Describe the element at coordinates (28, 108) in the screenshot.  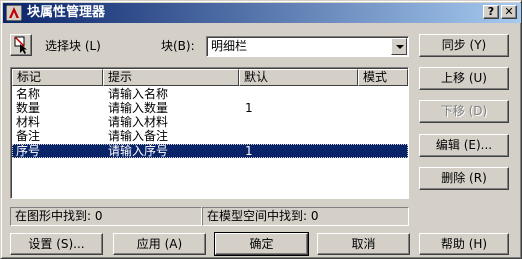
I see `cell-tag: 数量` at that location.